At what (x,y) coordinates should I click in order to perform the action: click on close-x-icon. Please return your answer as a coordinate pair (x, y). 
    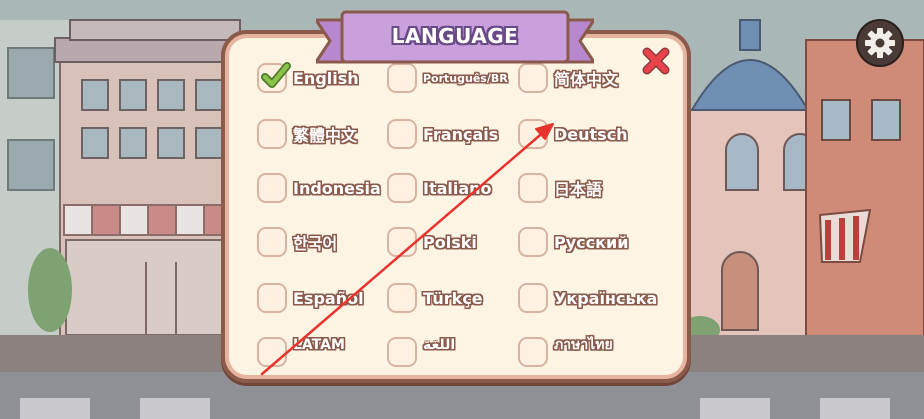
    Looking at the image, I should click on (656, 61).